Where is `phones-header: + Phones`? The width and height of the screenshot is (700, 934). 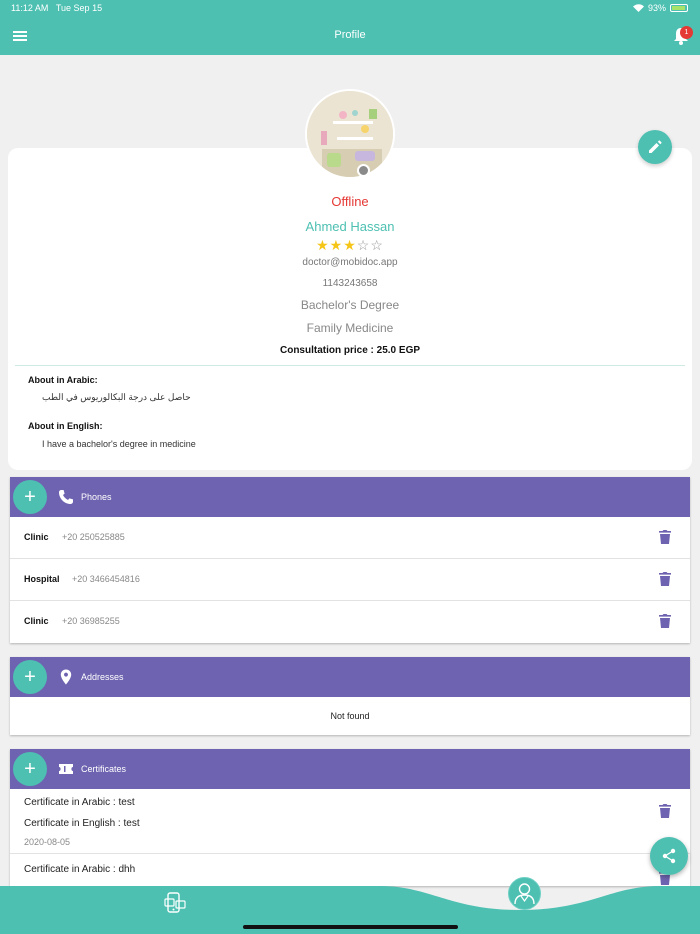
phones-header: + Phones is located at coordinates (350, 497).